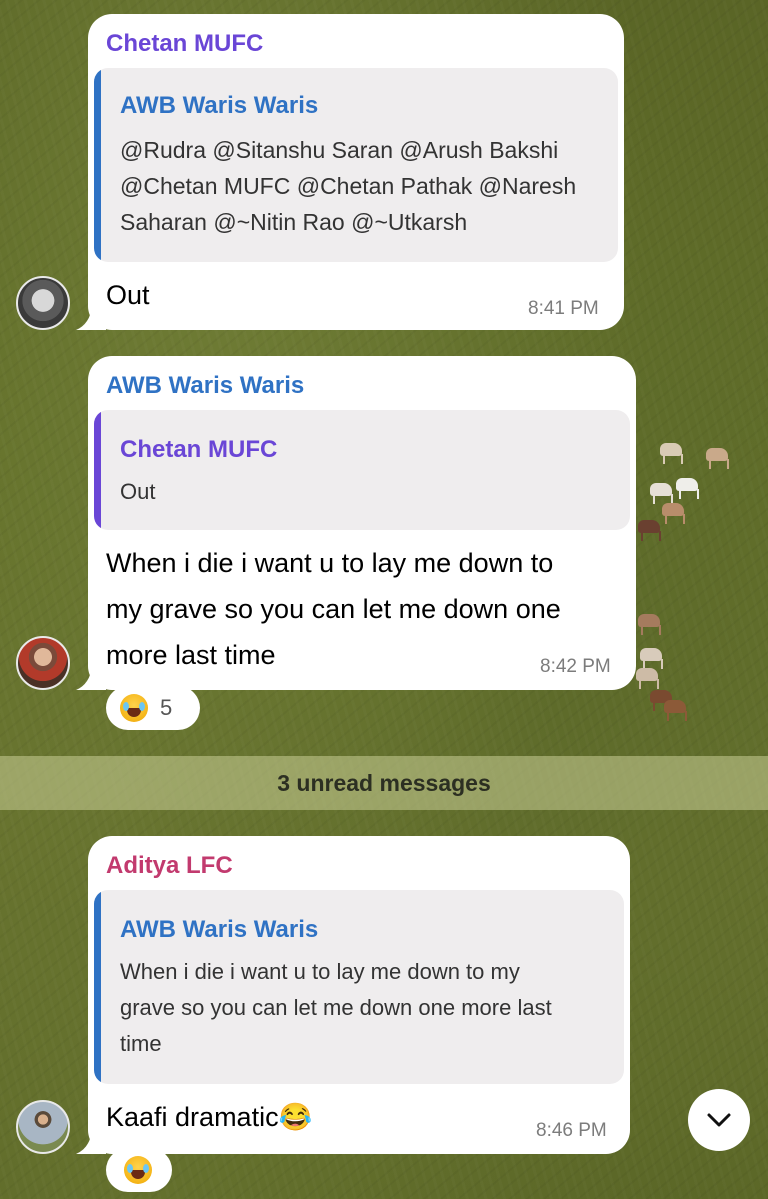 Image resolution: width=768 pixels, height=1199 pixels. What do you see at coordinates (205, 386) in the screenshot?
I see `sender-name: AWB Waris Waris` at bounding box center [205, 386].